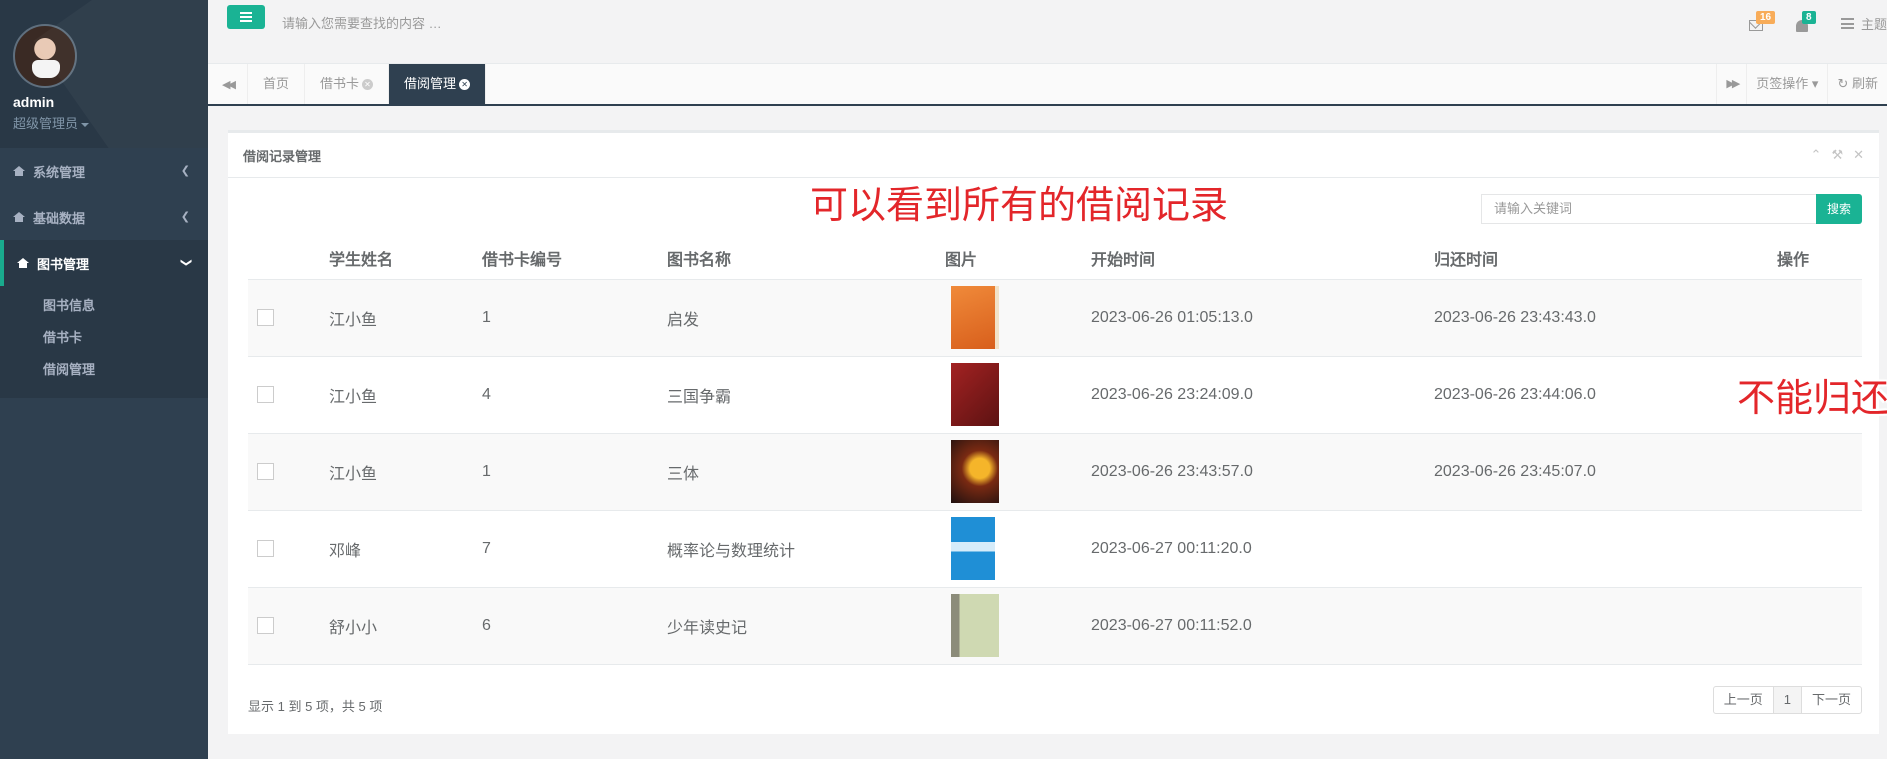  Describe the element at coordinates (19, 217) in the screenshot. I see `home-icon` at that location.